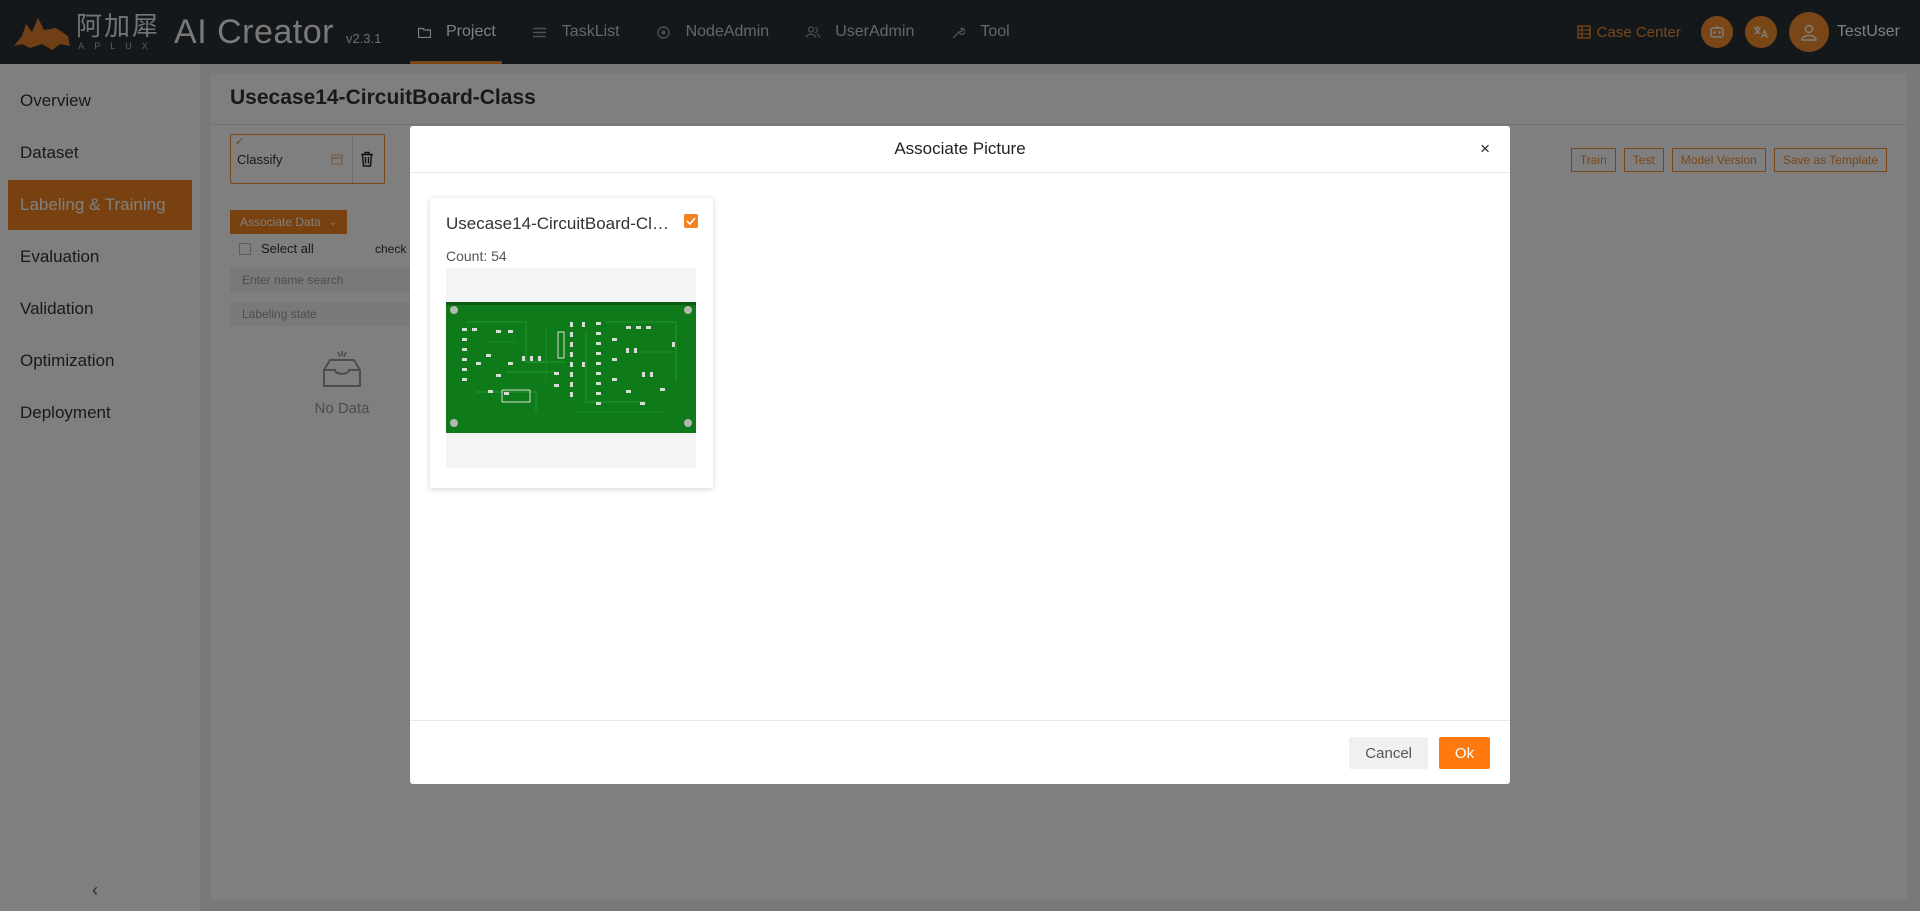 This screenshot has height=911, width=1920. What do you see at coordinates (1388, 753) in the screenshot?
I see `cancel-button: Cancel` at bounding box center [1388, 753].